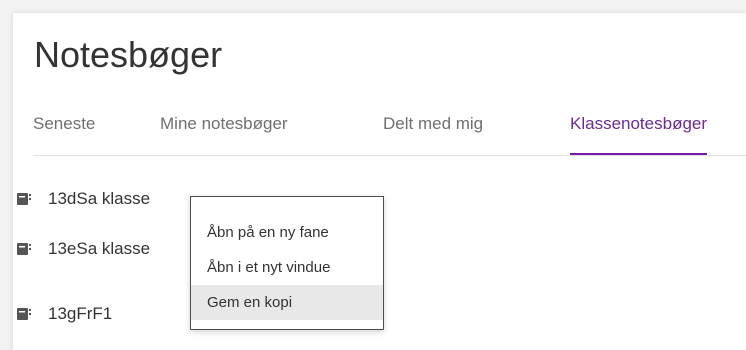  Describe the element at coordinates (639, 134) in the screenshot. I see `tab-class-notebooks: Klassenotesbøger` at that location.